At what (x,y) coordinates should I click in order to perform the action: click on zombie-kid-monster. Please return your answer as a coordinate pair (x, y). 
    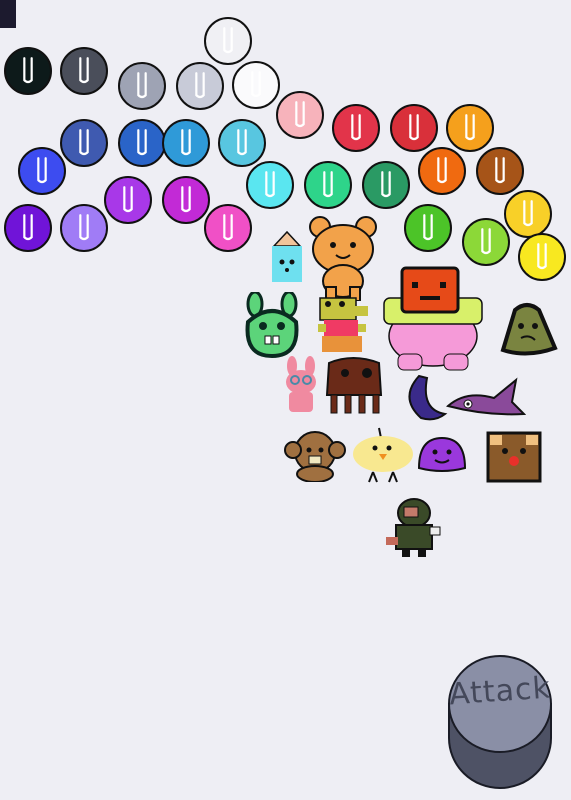
    Looking at the image, I should click on (414, 530).